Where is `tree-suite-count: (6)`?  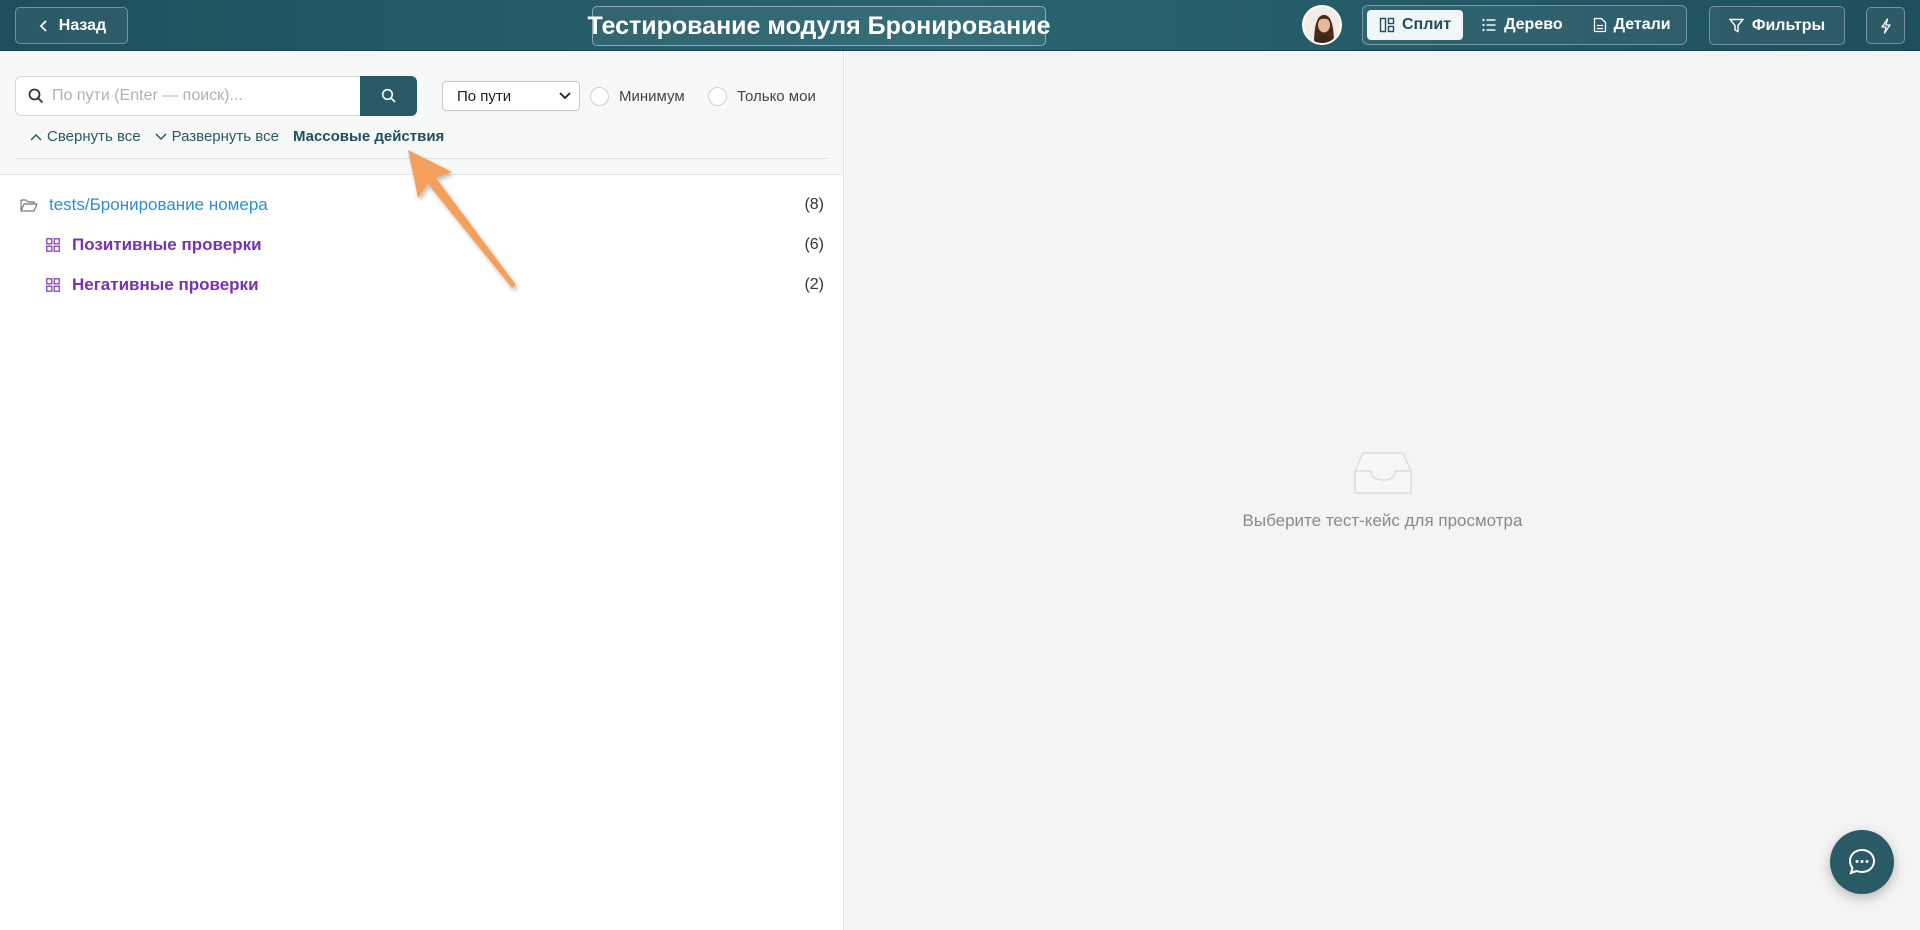 tree-suite-count: (6) is located at coordinates (814, 244).